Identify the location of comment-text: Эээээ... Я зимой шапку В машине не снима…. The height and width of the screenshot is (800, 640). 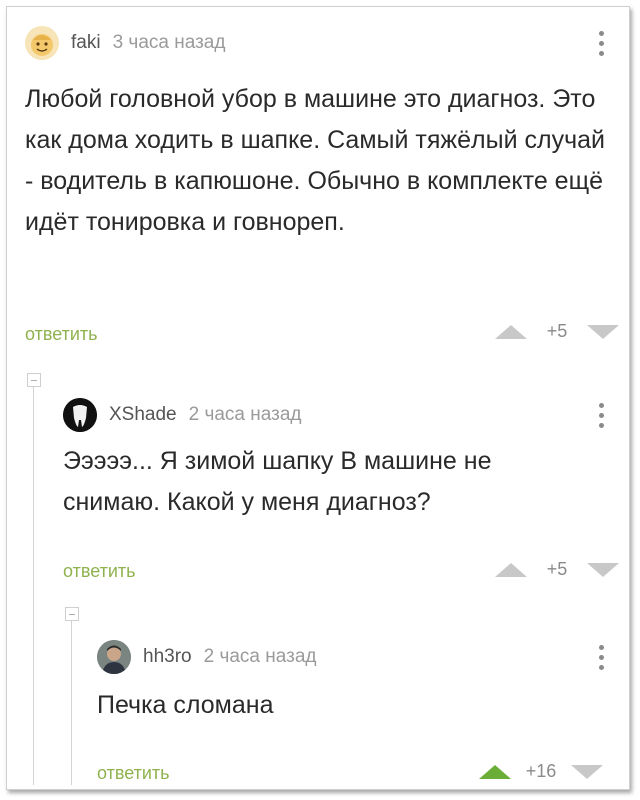
(277, 481).